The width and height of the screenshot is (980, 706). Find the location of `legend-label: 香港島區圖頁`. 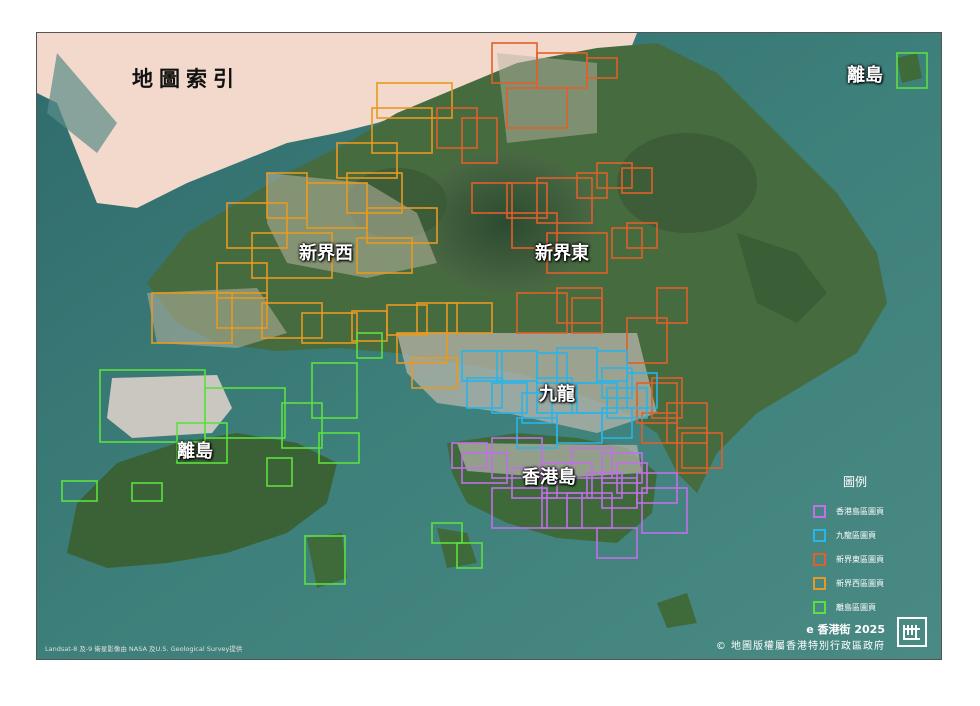

legend-label: 香港島區圖頁 is located at coordinates (860, 511).